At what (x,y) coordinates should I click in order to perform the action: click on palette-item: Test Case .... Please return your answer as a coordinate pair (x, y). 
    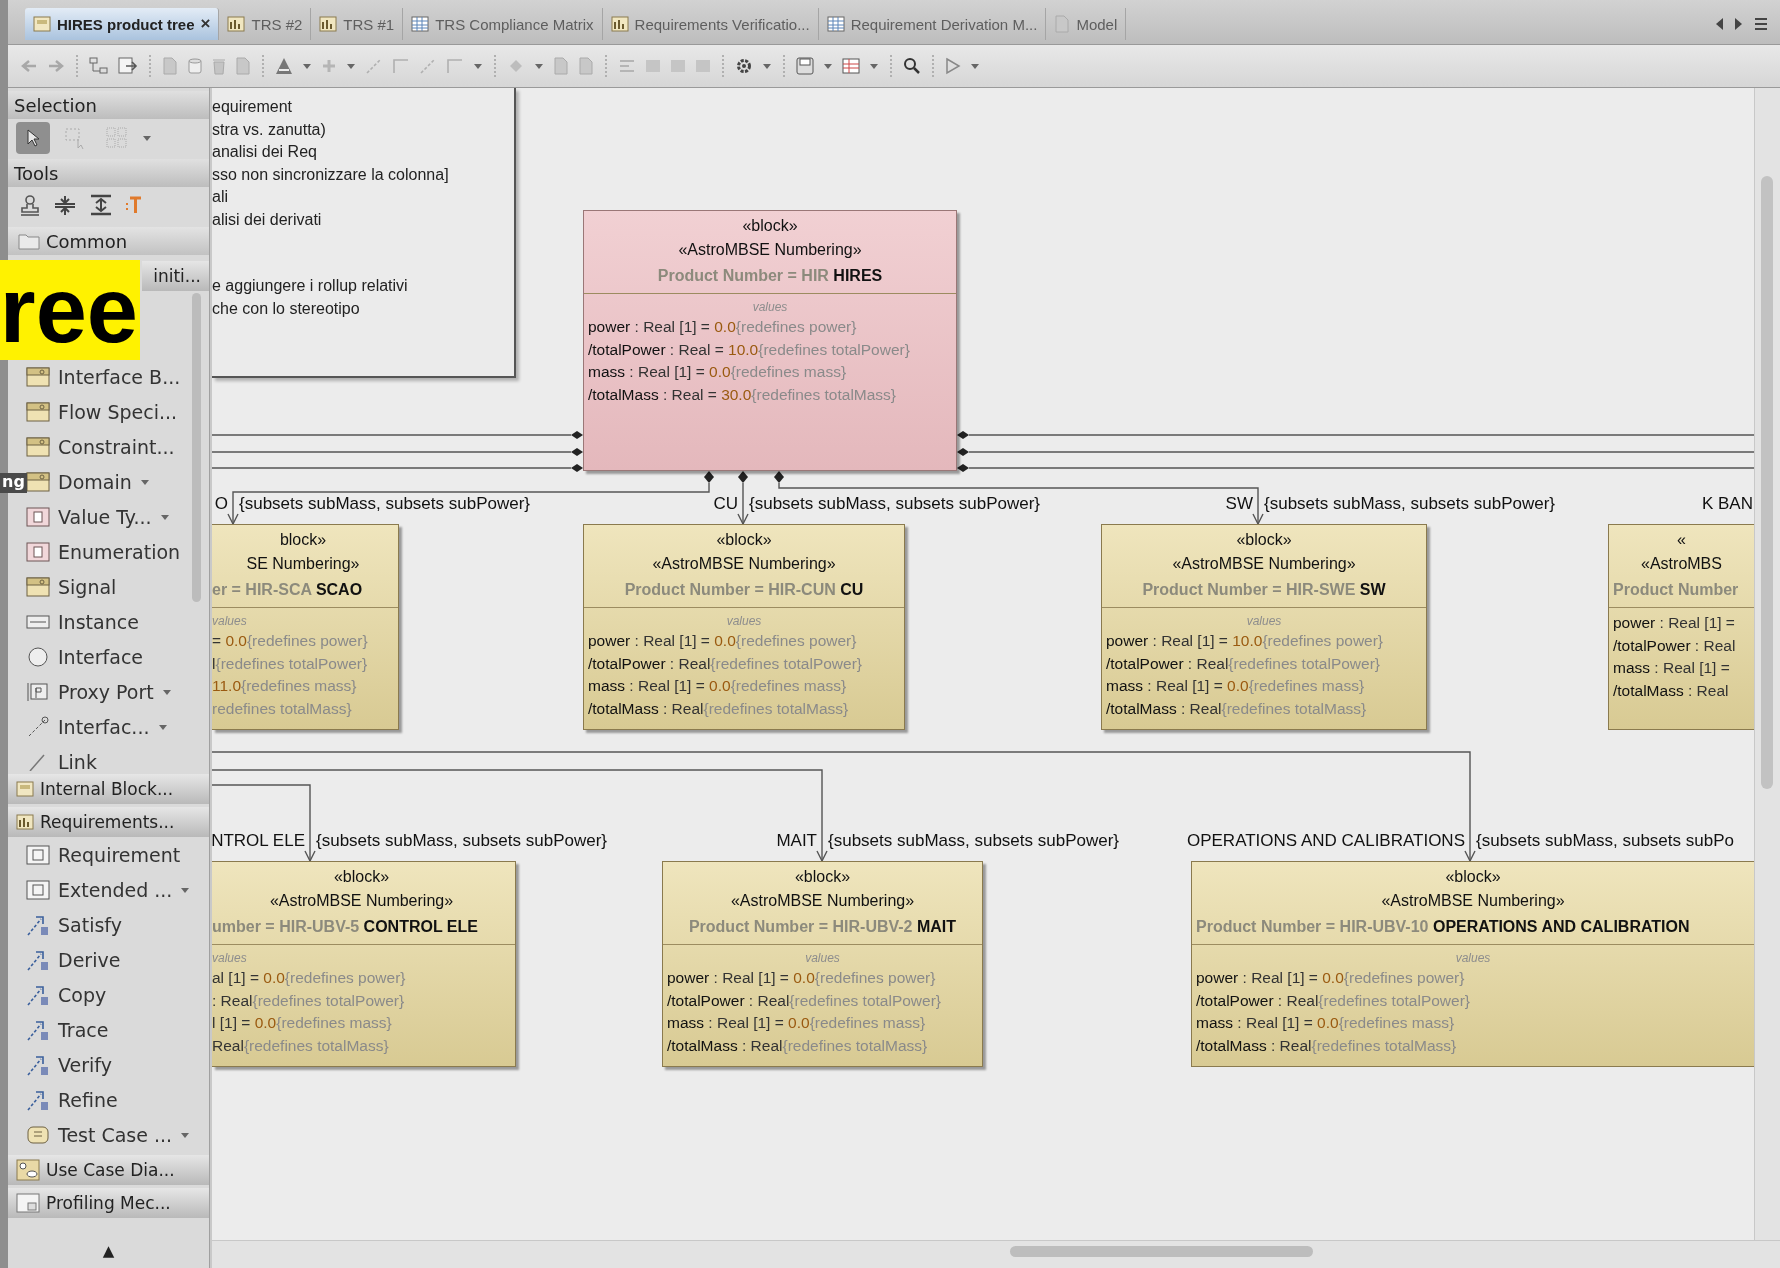
    Looking at the image, I should click on (110, 1134).